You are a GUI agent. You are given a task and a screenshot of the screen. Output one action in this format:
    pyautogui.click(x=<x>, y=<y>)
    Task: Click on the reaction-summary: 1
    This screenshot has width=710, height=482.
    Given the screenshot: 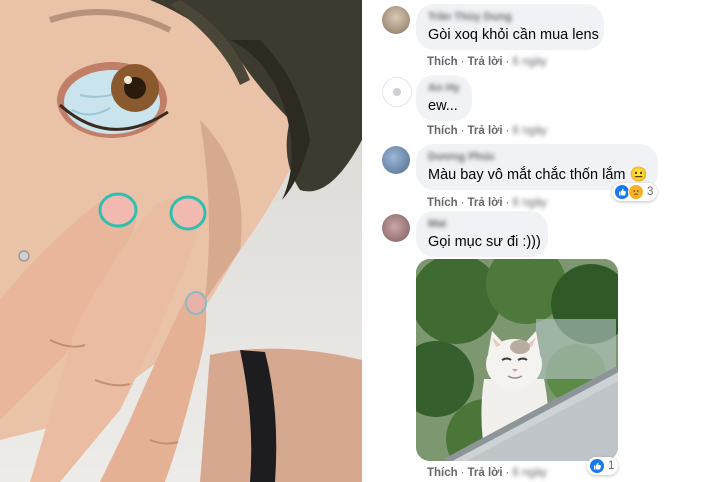 What is the action you would take?
    pyautogui.click(x=603, y=466)
    